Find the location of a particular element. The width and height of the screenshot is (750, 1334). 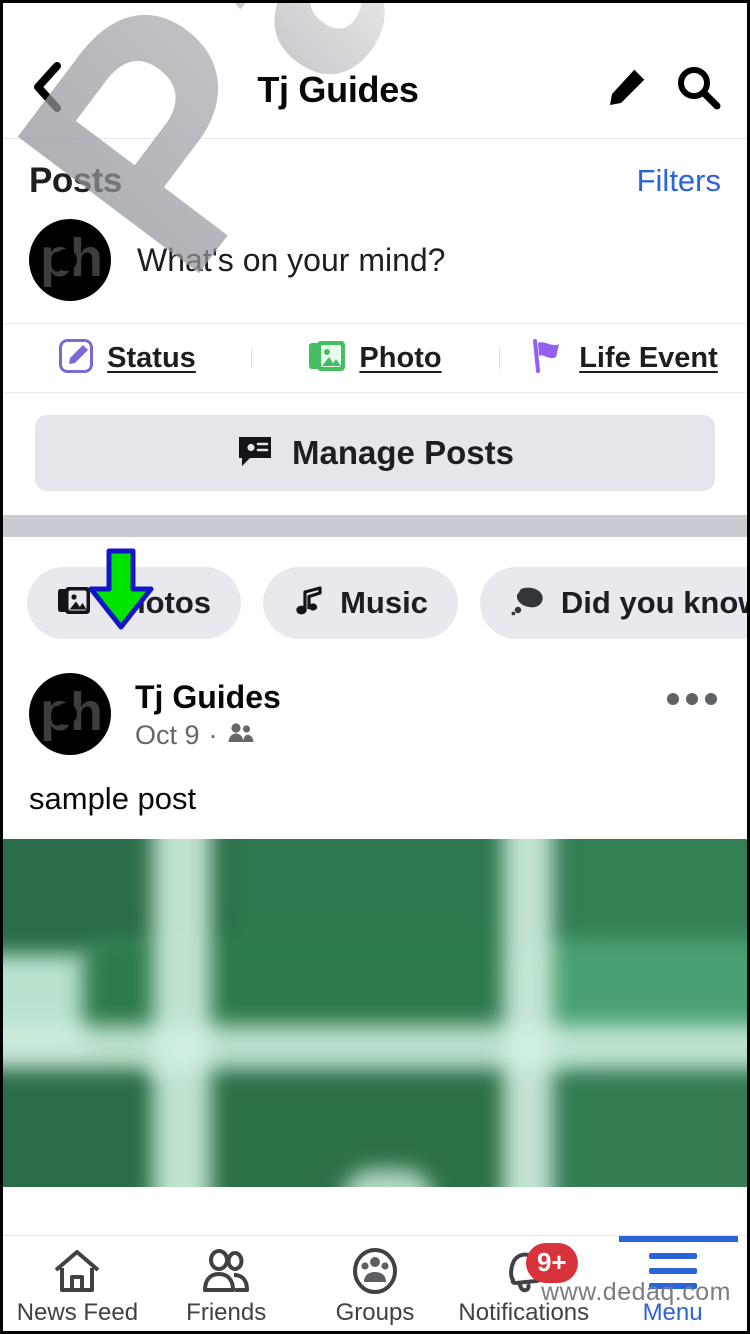

nav-item-groups: Groups is located at coordinates (375, 1283).